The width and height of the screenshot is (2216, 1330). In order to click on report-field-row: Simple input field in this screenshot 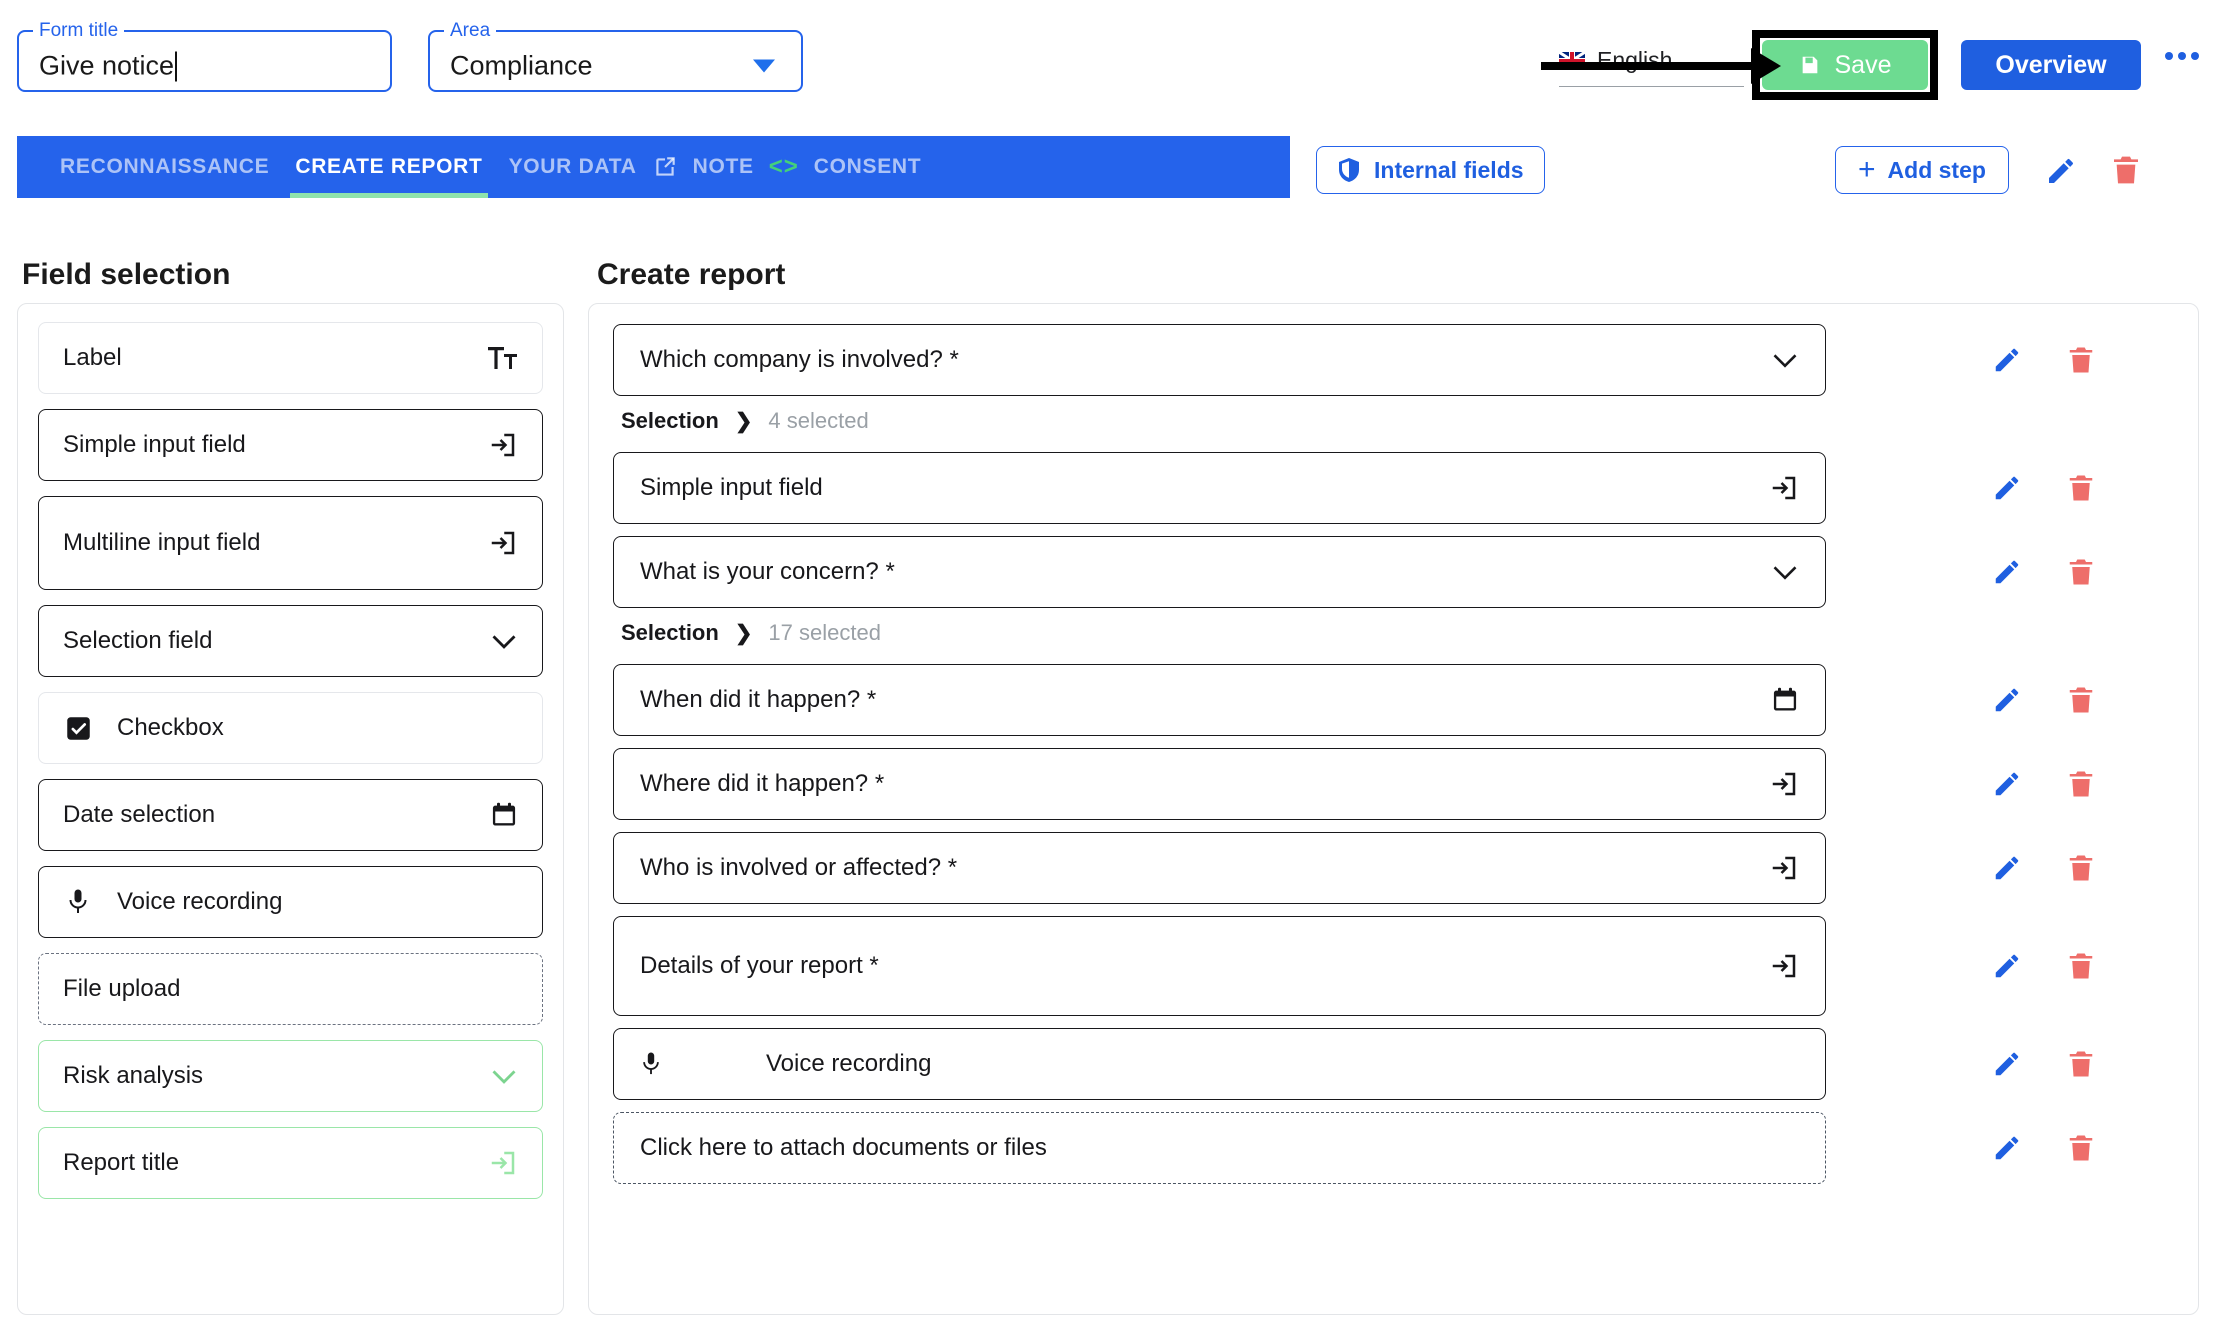, I will do `click(1393, 488)`.